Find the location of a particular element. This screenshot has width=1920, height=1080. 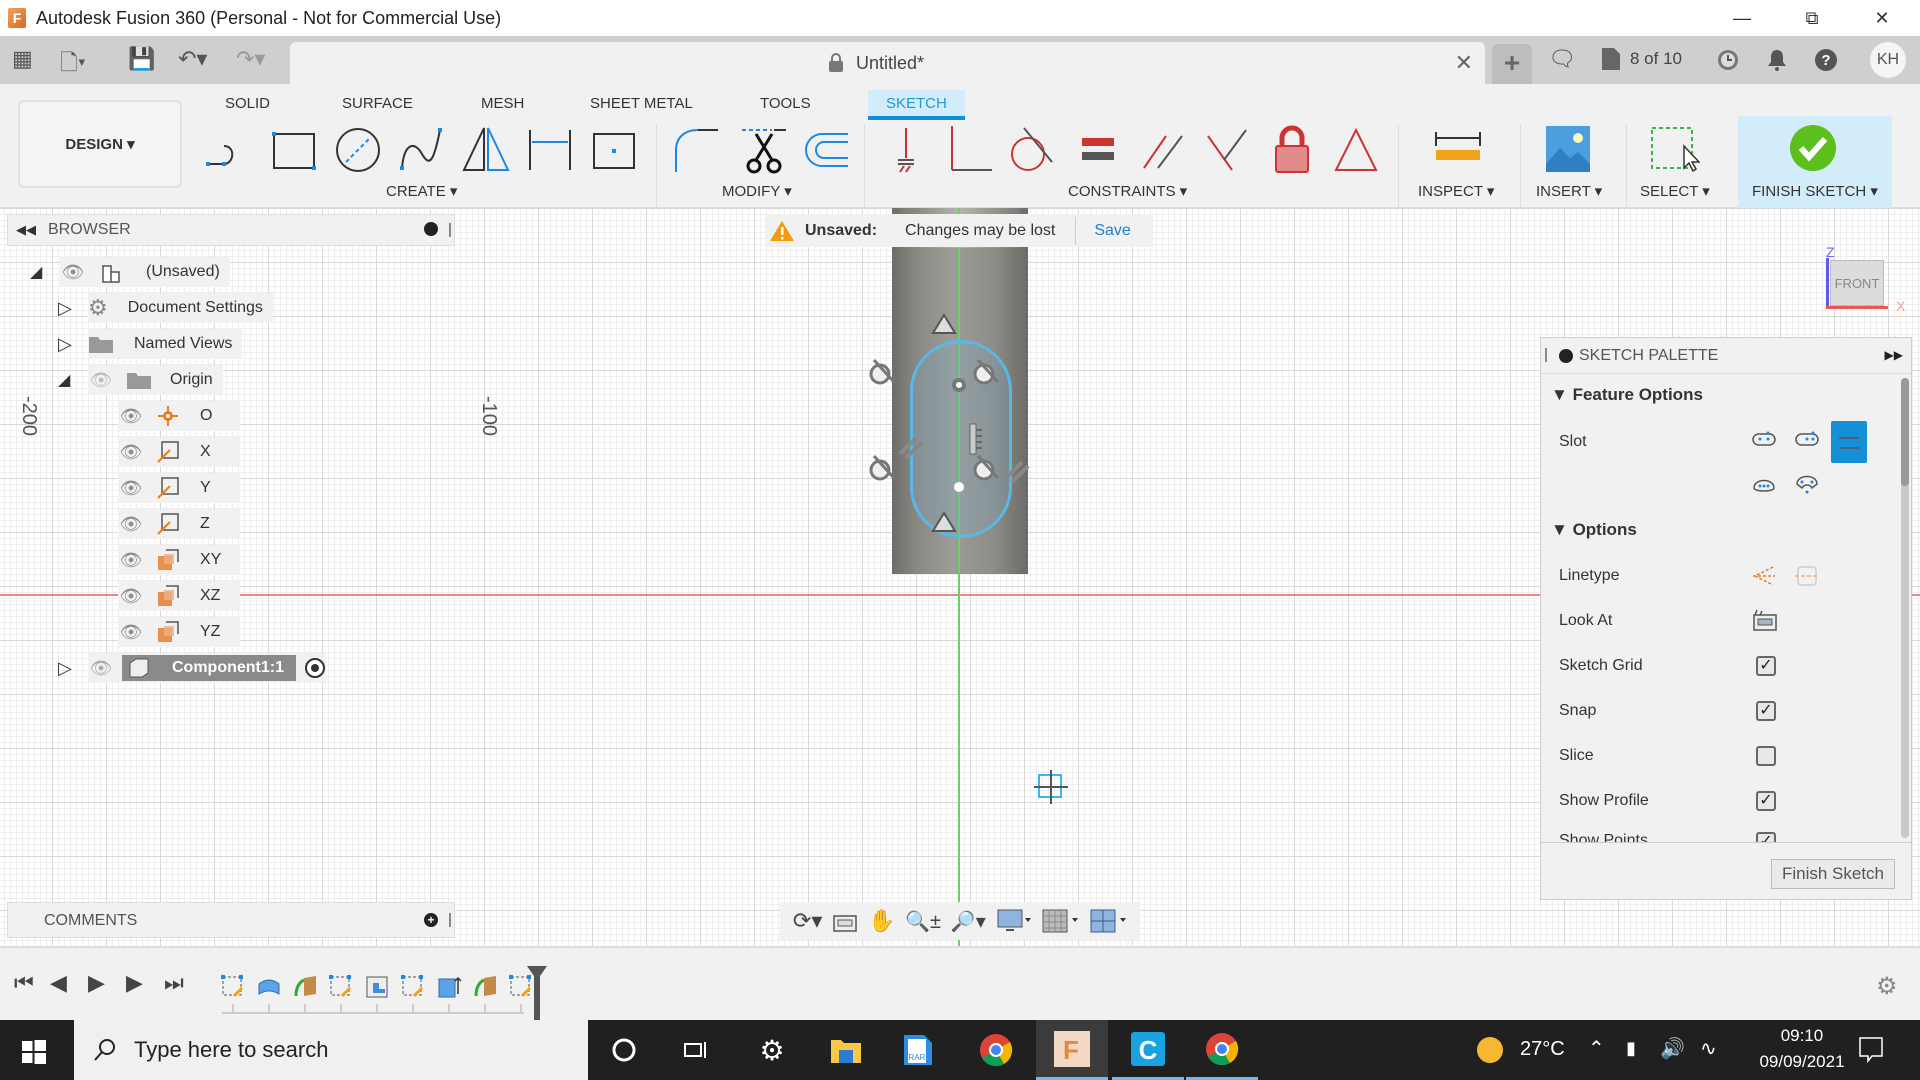

tree-item-named-views: ▷ Named Views is located at coordinates (150, 344).